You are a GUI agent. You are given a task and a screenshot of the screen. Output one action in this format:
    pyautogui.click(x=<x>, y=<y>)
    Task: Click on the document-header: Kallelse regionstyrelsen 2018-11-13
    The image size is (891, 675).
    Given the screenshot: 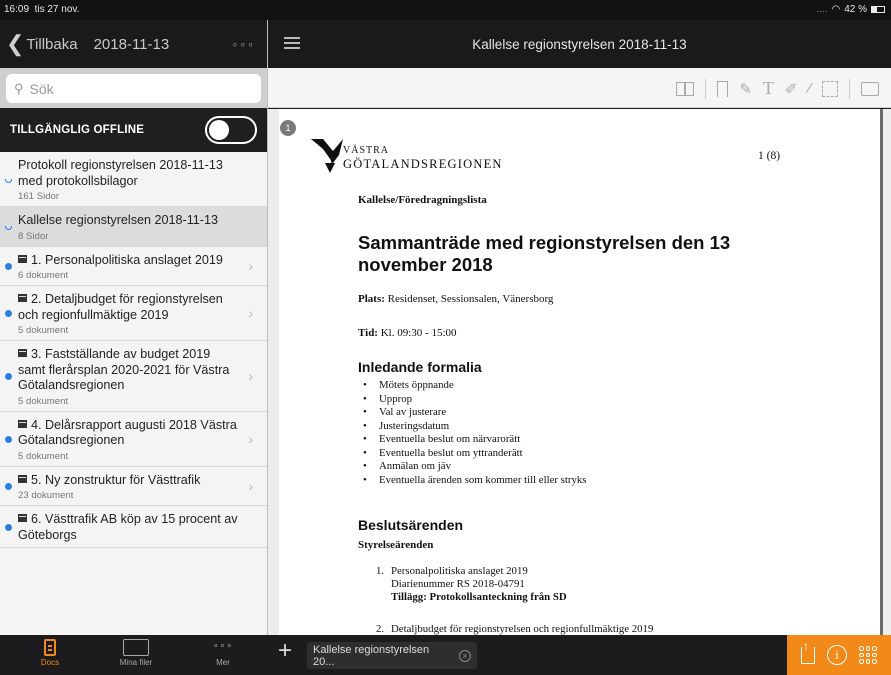 What is the action you would take?
    pyautogui.click(x=579, y=44)
    